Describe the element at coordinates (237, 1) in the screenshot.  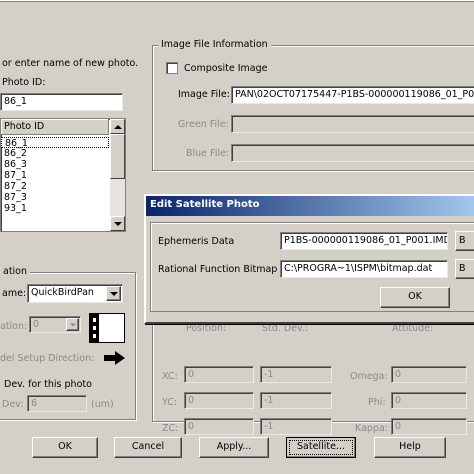
I see `window-top-edge` at that location.